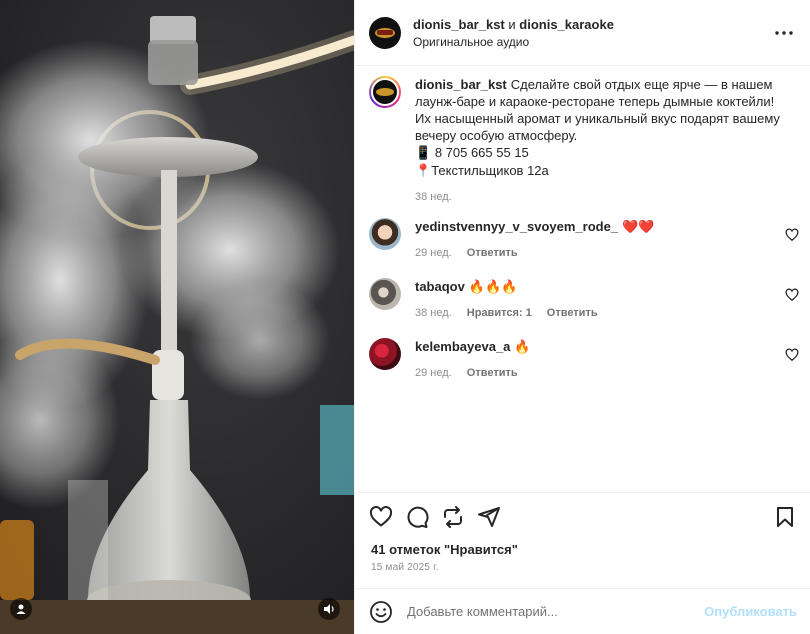 The height and width of the screenshot is (634, 810). Describe the element at coordinates (493, 287) in the screenshot. I see `comment-text: 🔥🔥🔥` at that location.